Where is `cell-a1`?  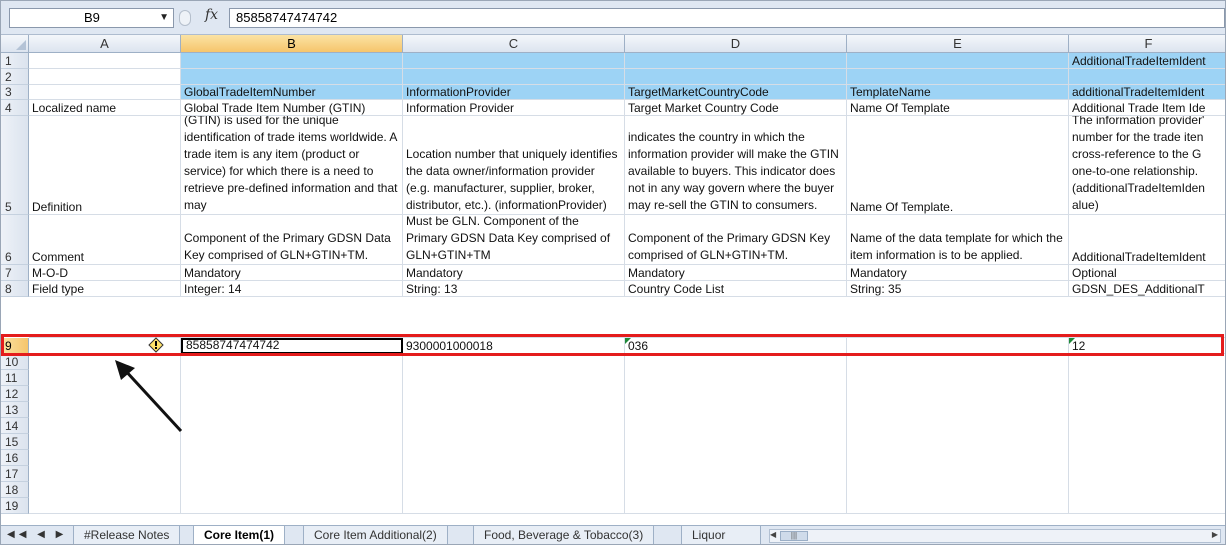 cell-a1 is located at coordinates (105, 61).